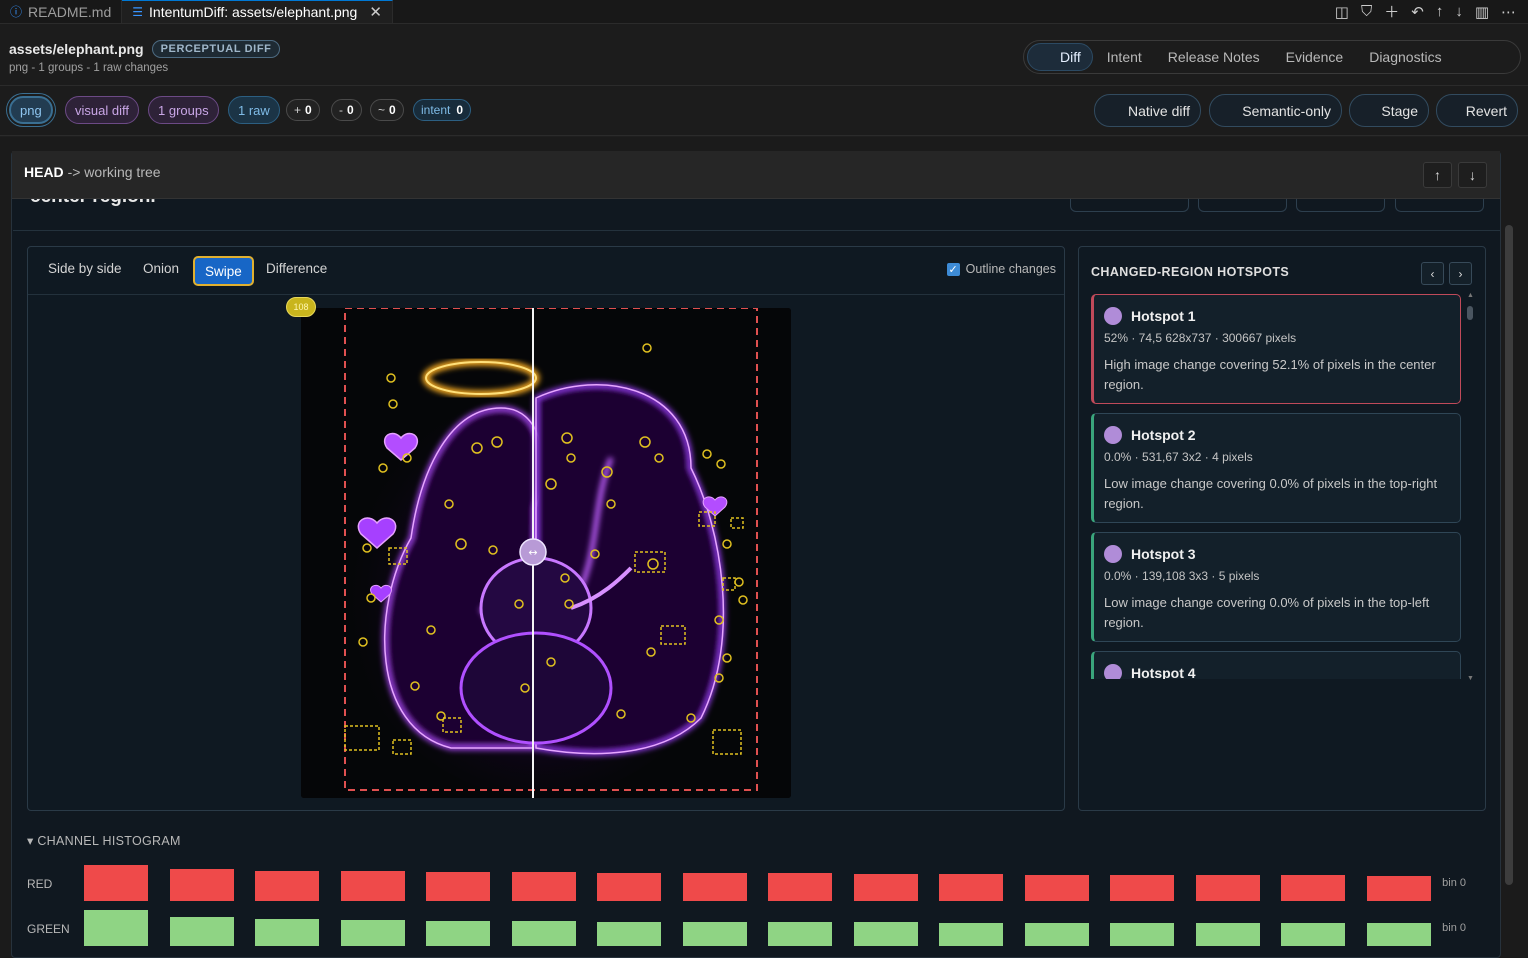 The width and height of the screenshot is (1528, 958). What do you see at coordinates (1477, 110) in the screenshot?
I see `revert-button: Revert` at bounding box center [1477, 110].